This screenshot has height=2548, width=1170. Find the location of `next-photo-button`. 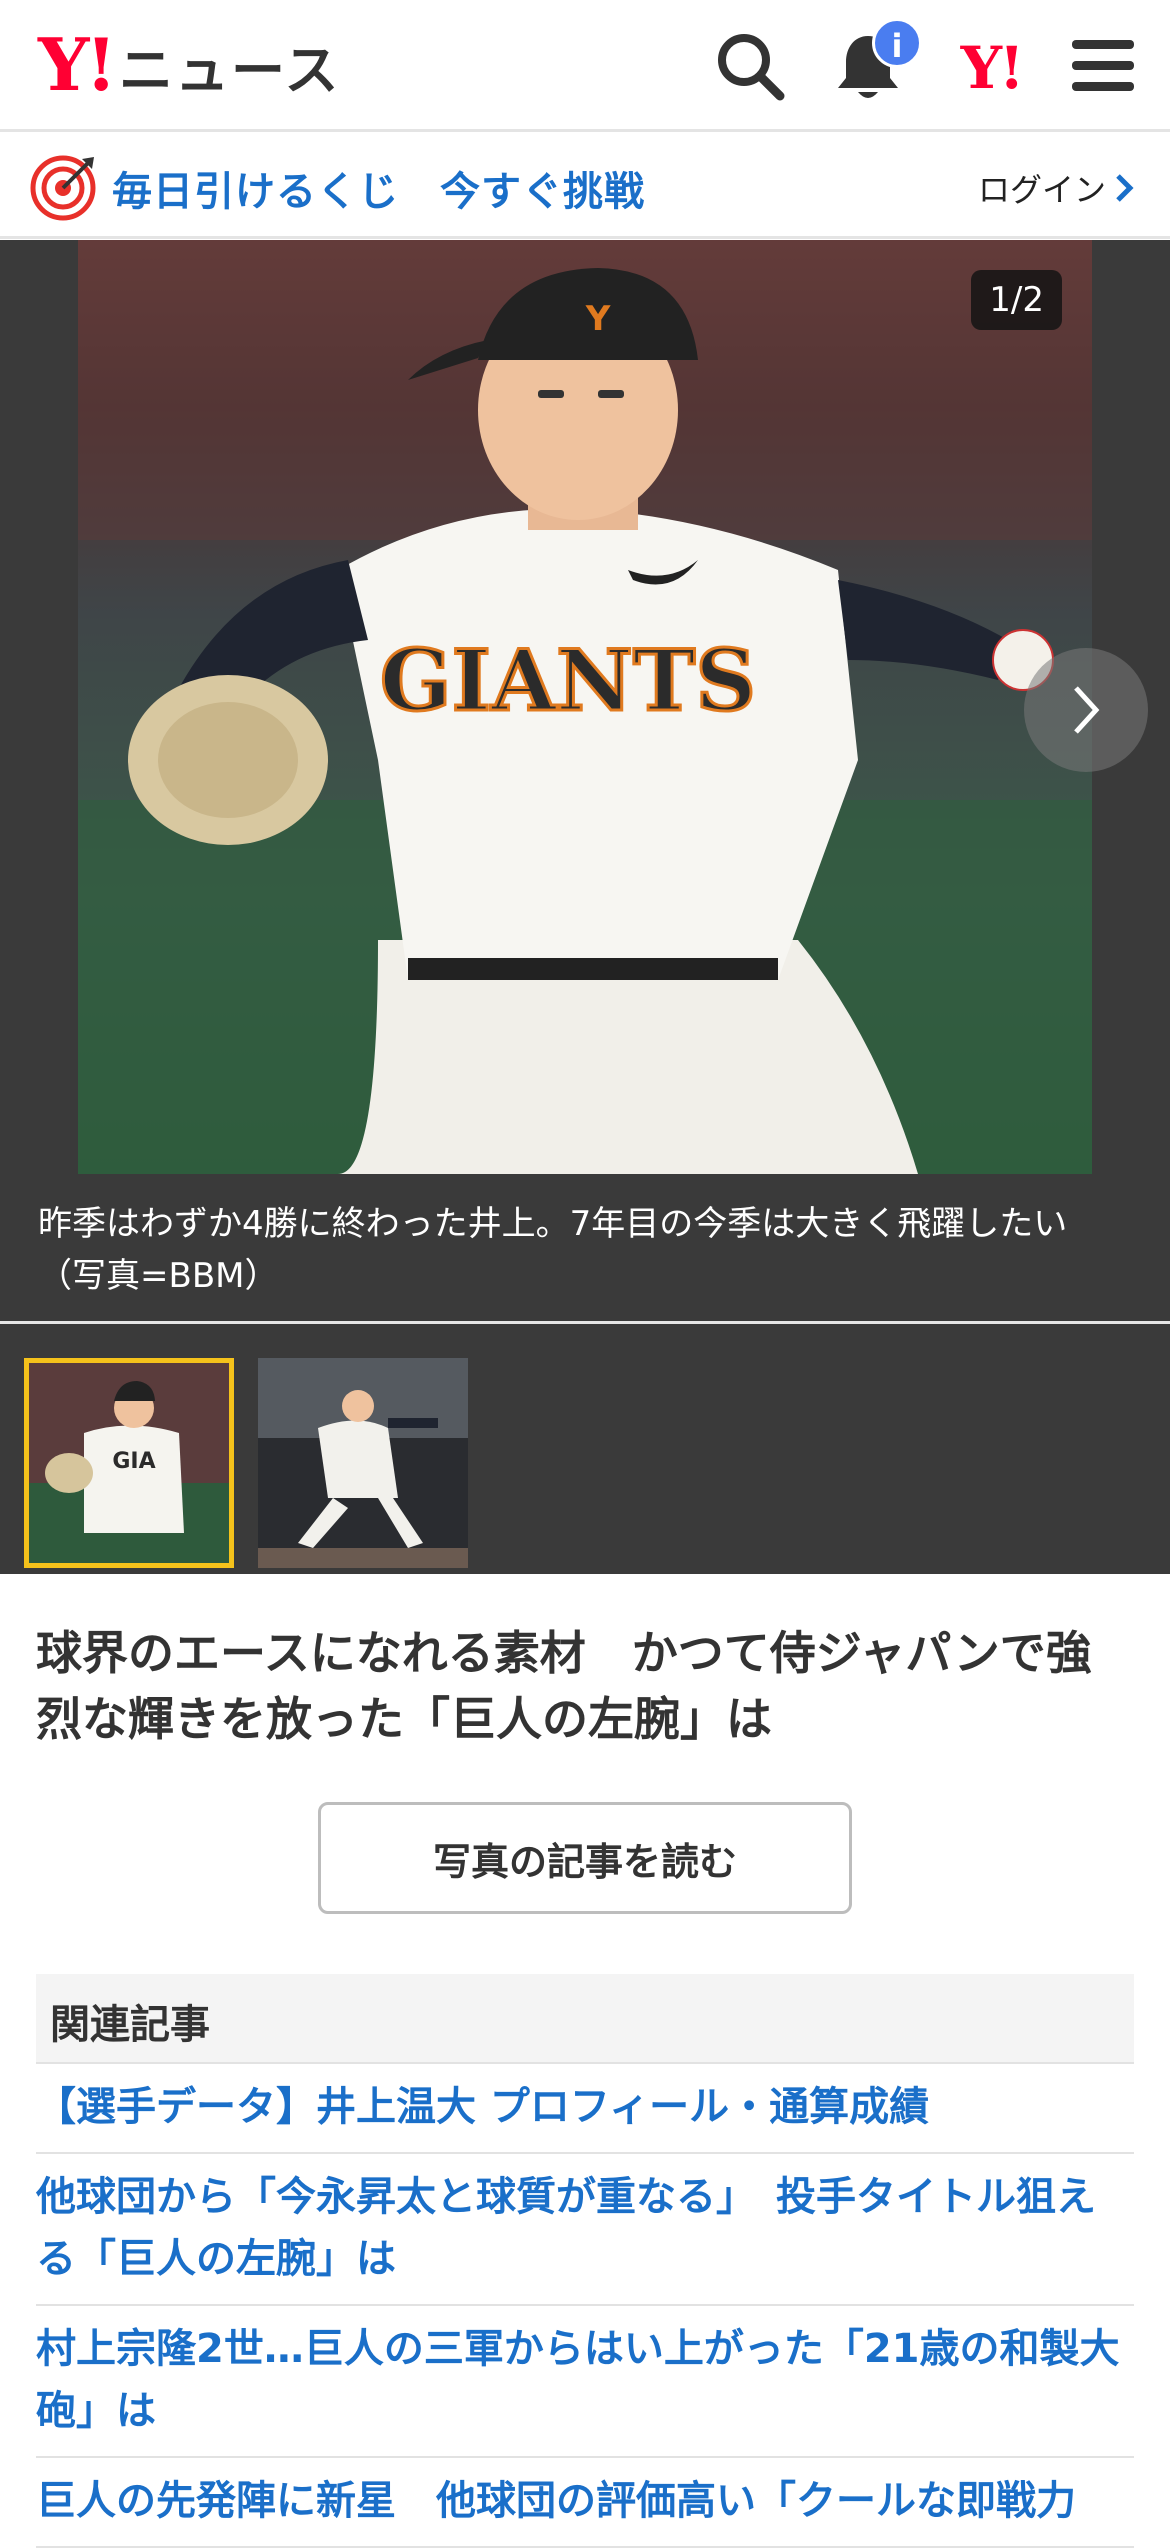

next-photo-button is located at coordinates (1086, 710).